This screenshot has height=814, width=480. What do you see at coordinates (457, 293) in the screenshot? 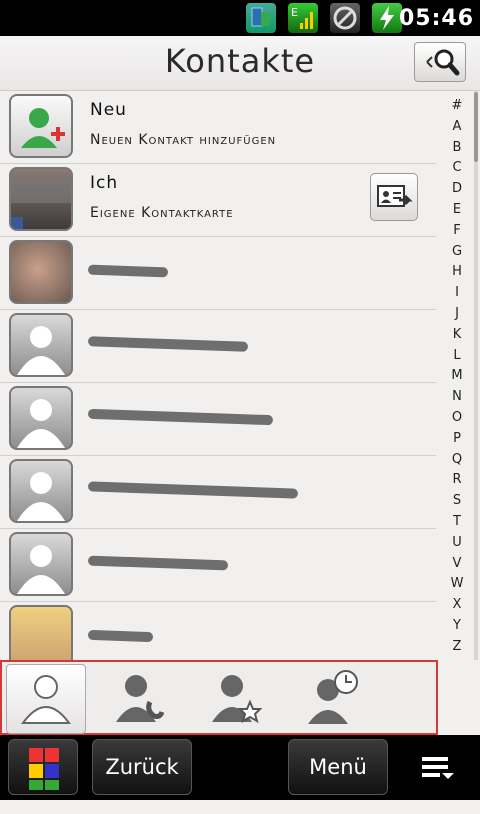
I see `alphabet-letter: I` at bounding box center [457, 293].